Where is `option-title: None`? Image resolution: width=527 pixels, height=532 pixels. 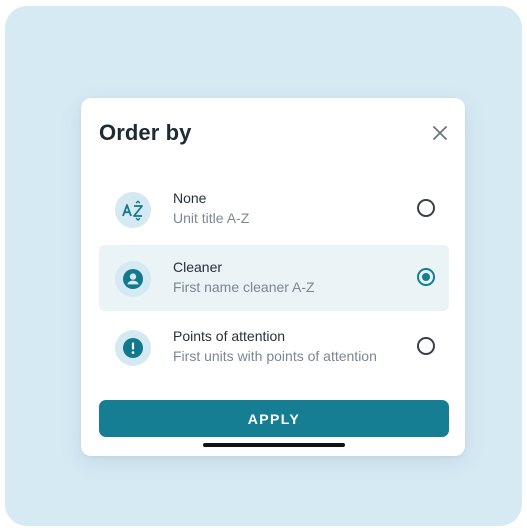 option-title: None is located at coordinates (190, 198).